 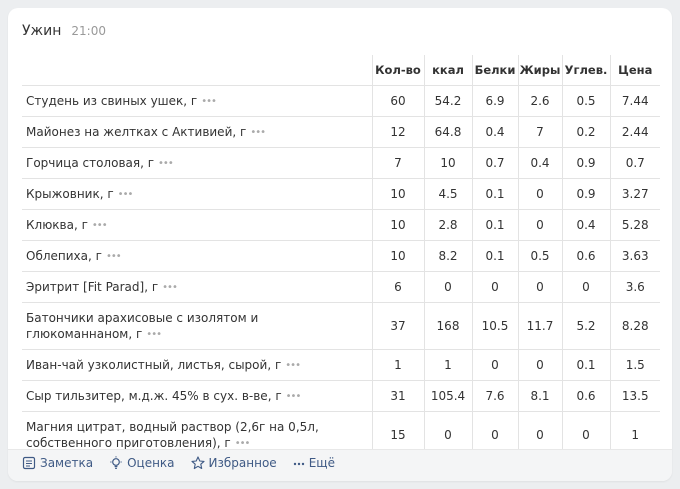 I want to click on food-name: Облепиха, г, so click(x=64, y=255).